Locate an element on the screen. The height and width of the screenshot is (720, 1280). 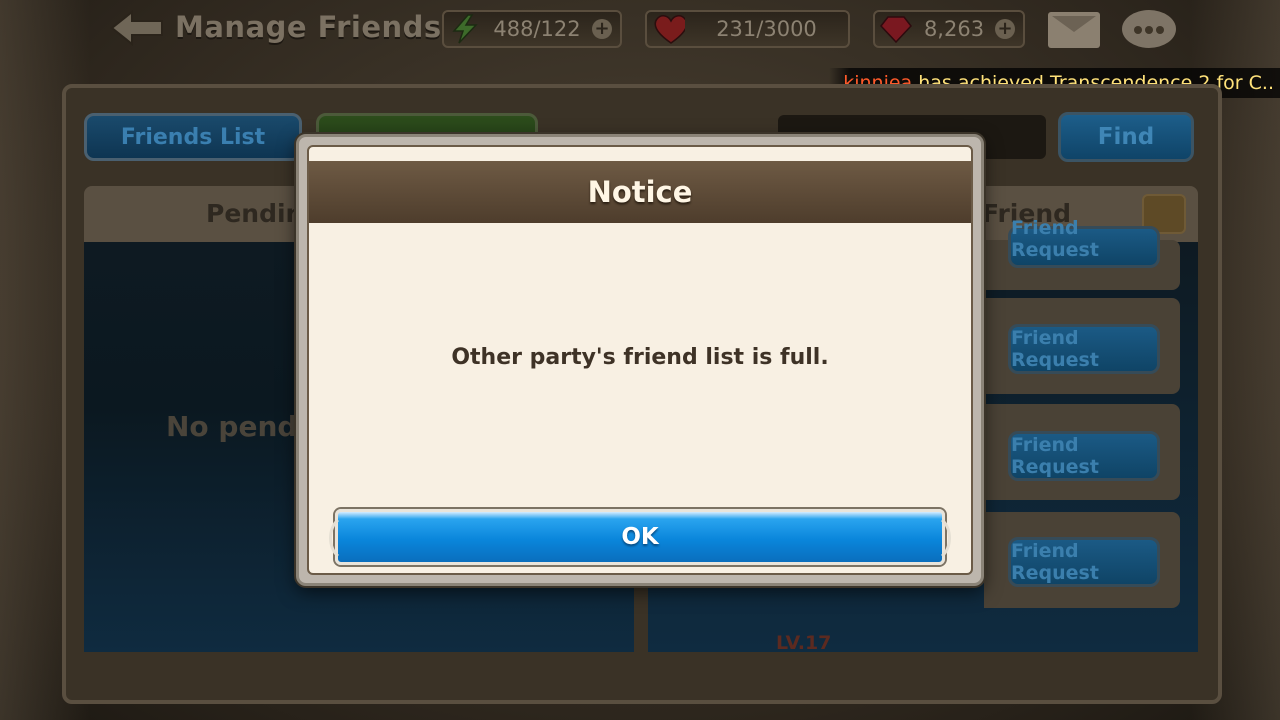
heart-icon is located at coordinates (668, 29).